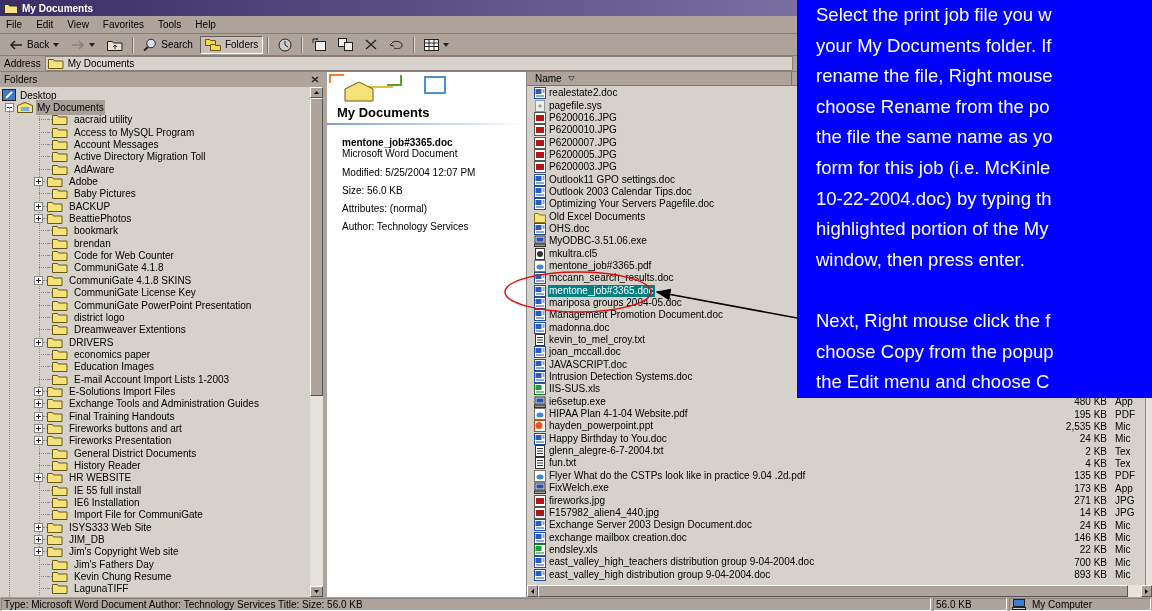  What do you see at coordinates (660, 574) in the screenshot?
I see `file-name: east_valley_high distribution group 9-04-2004.doc` at bounding box center [660, 574].